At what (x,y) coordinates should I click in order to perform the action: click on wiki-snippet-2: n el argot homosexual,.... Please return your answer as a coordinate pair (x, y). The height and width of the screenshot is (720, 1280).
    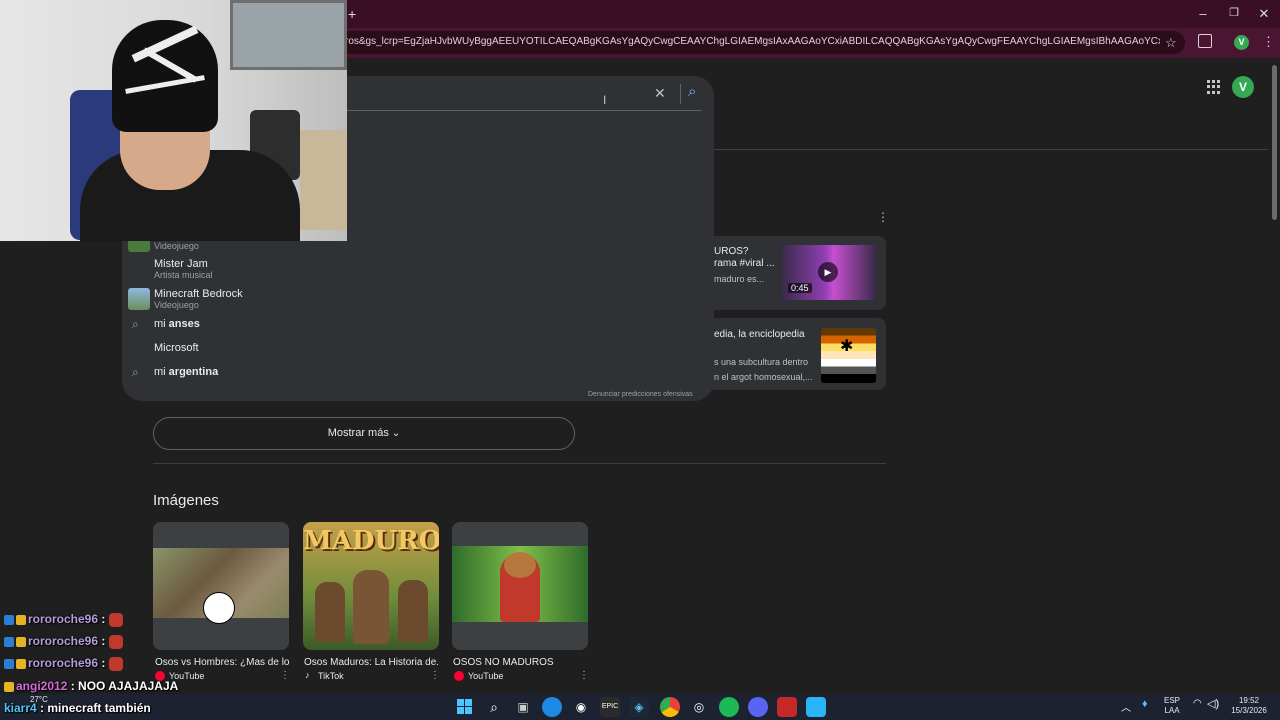
    Looking at the image, I should click on (763, 377).